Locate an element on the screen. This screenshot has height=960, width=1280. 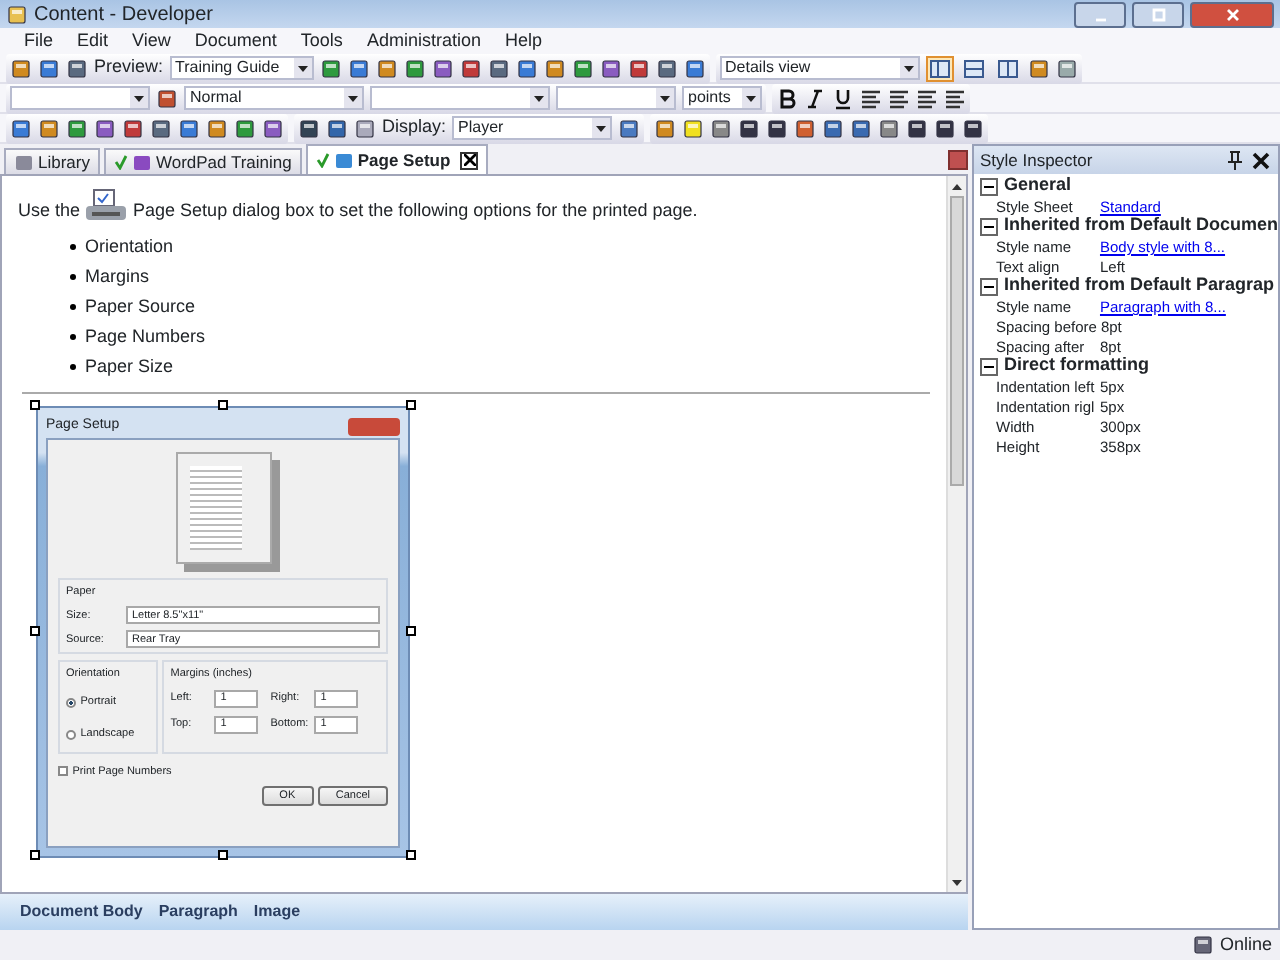
bullet-text: Page Numbers is located at coordinates (145, 336).